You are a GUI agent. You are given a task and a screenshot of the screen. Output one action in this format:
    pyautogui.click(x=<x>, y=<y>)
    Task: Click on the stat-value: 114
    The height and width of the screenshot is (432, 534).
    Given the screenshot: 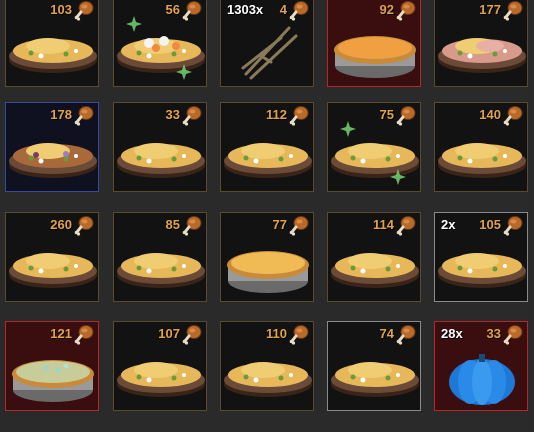 What is the action you would take?
    pyautogui.click(x=383, y=224)
    